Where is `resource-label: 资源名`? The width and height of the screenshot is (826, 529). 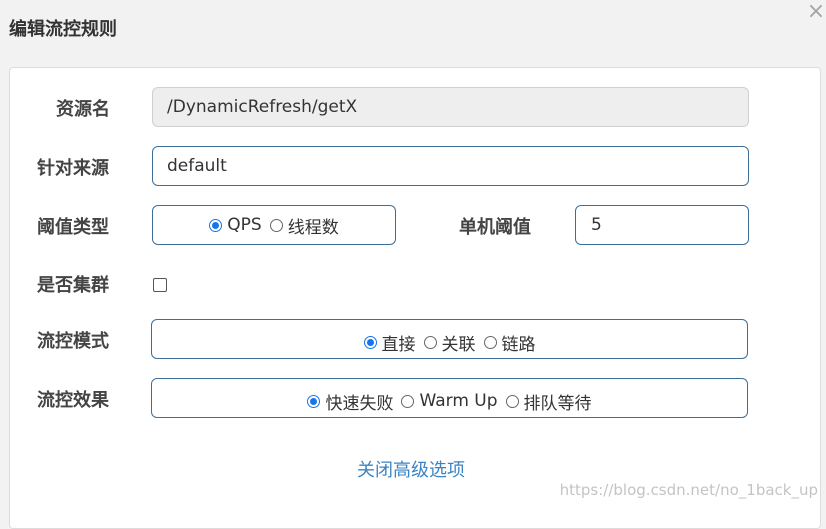
resource-label: 资源名 is located at coordinates (83, 109).